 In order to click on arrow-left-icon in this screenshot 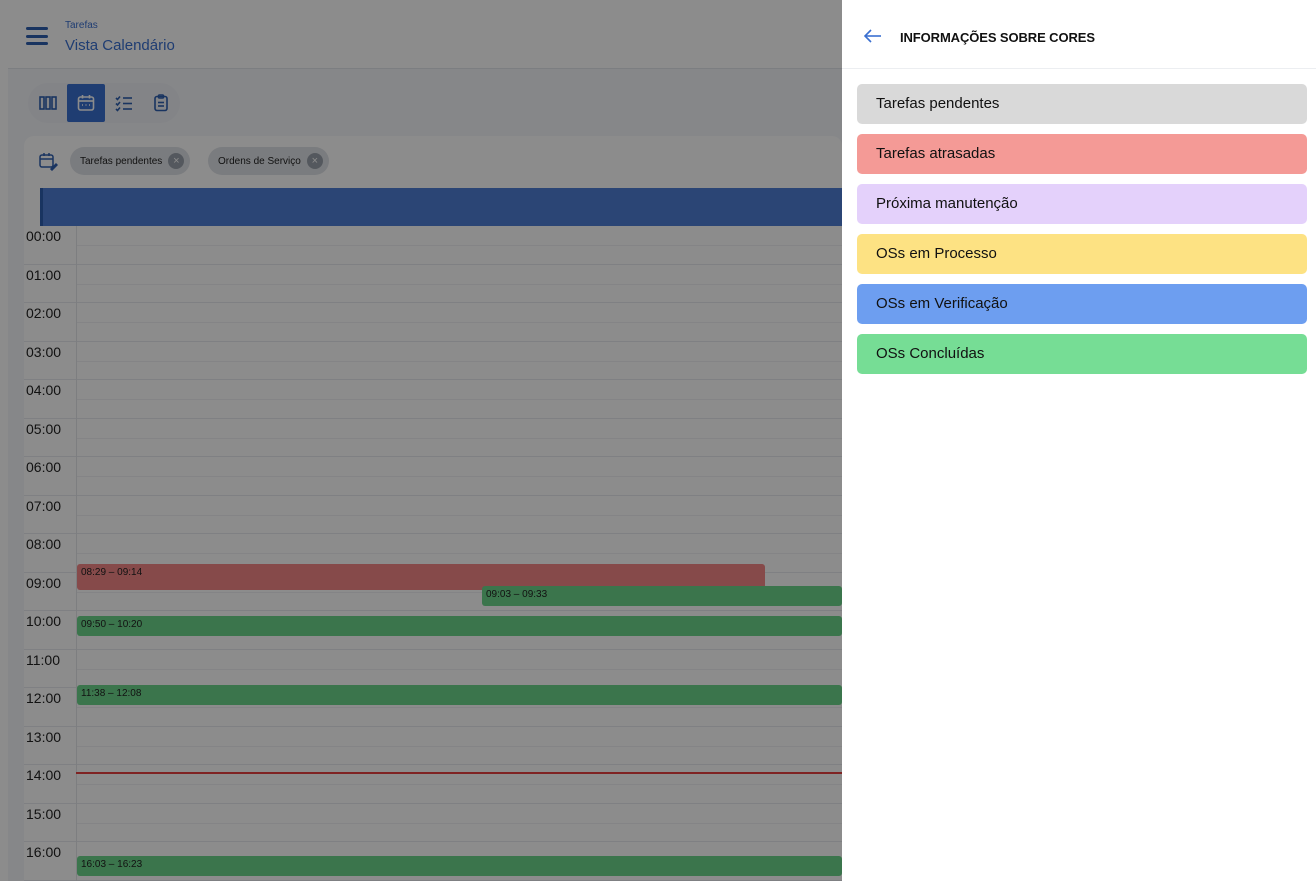, I will do `click(872, 36)`.